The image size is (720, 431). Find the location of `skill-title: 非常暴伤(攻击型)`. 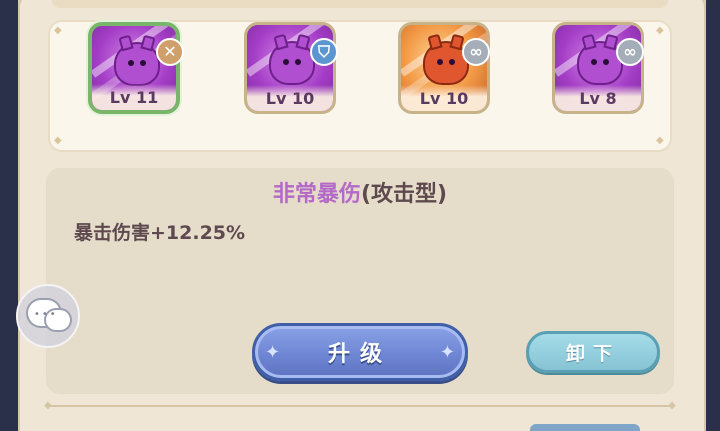

skill-title: 非常暴伤(攻击型) is located at coordinates (360, 192).